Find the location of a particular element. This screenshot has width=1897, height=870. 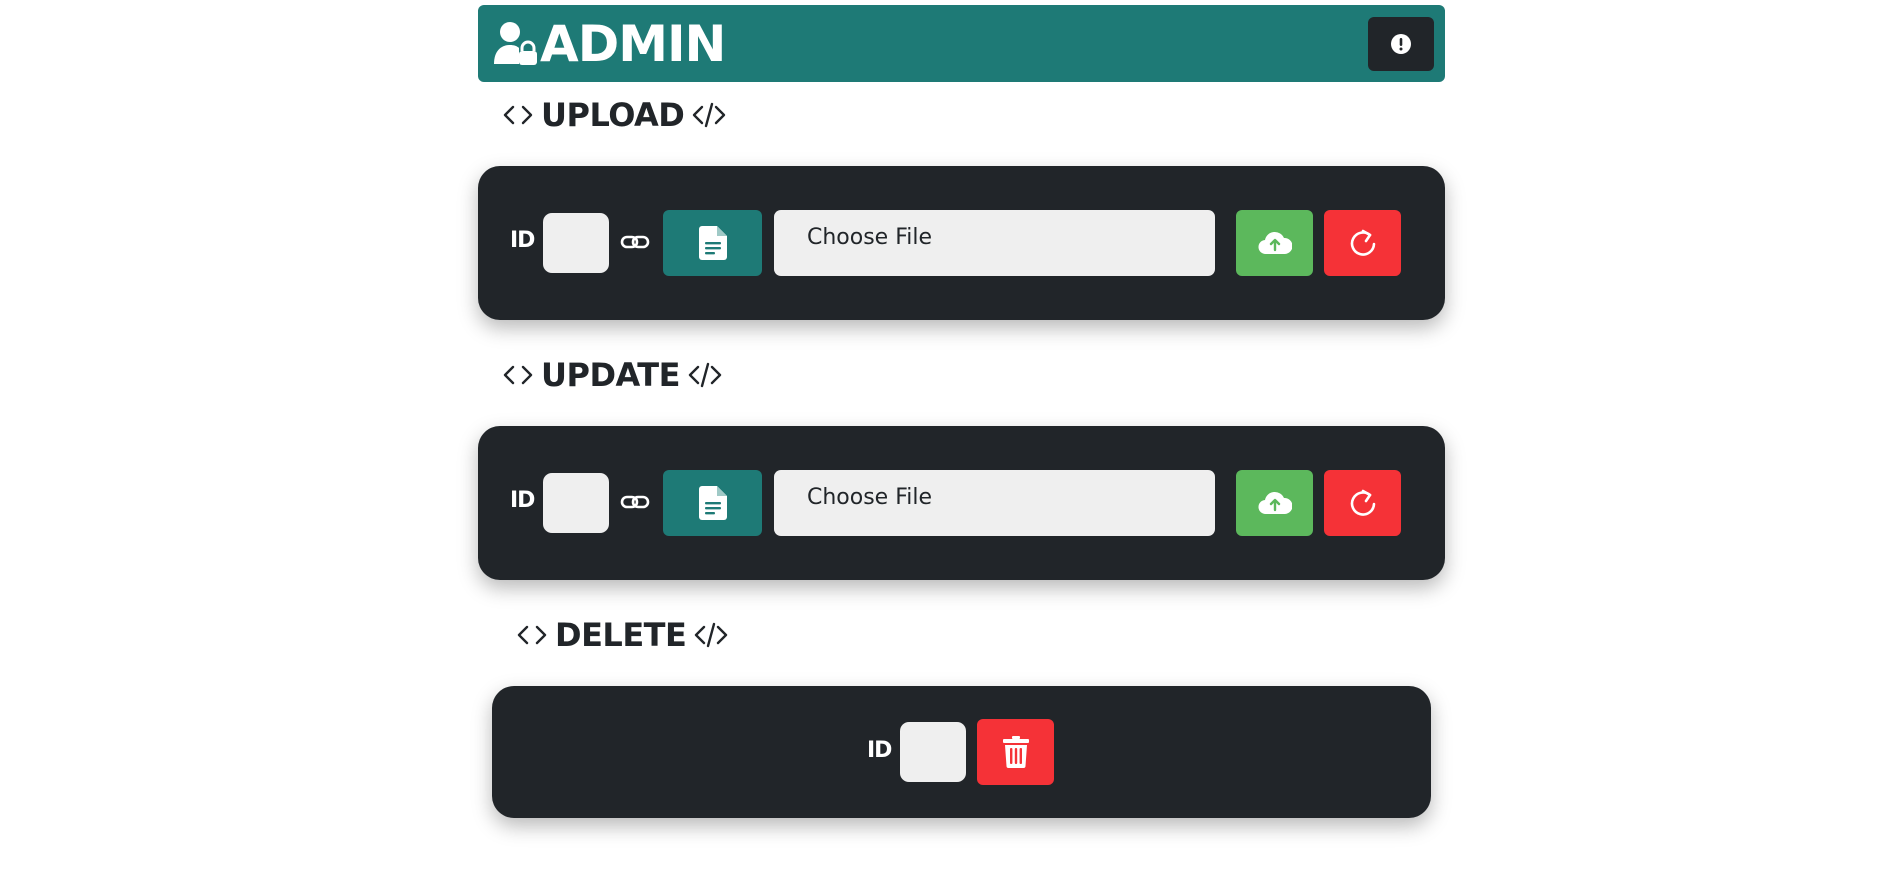

update-document-button is located at coordinates (712, 503).